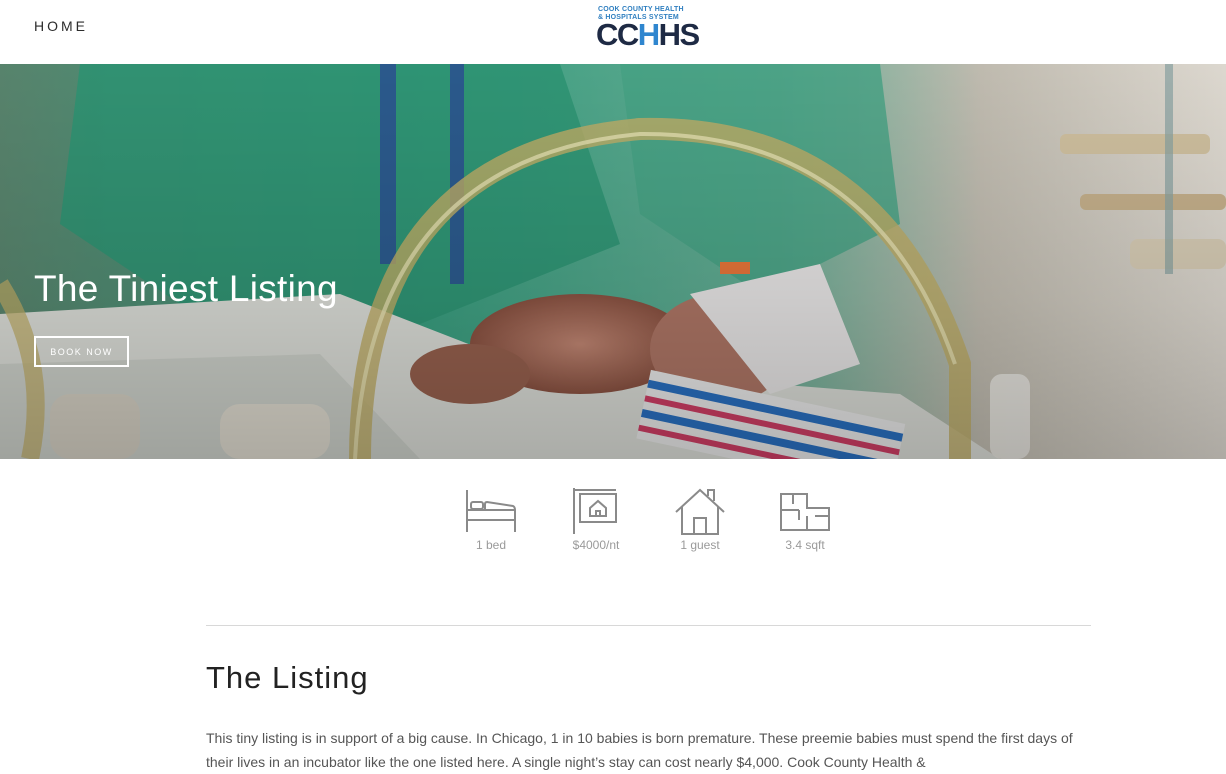  I want to click on amenity-beds: 1 bed, so click(491, 519).